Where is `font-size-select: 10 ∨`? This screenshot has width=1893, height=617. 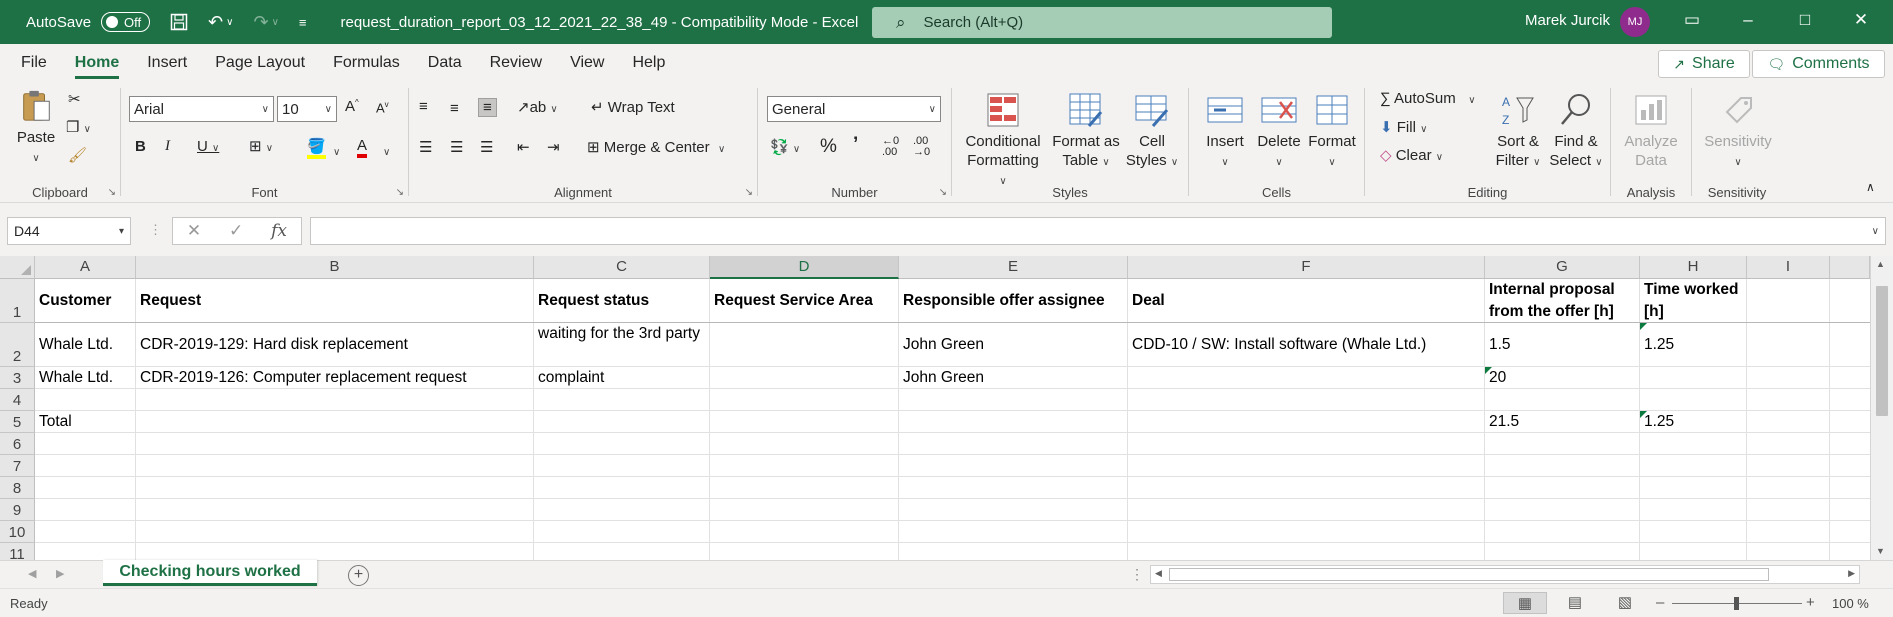
font-size-select: 10 ∨ is located at coordinates (307, 109).